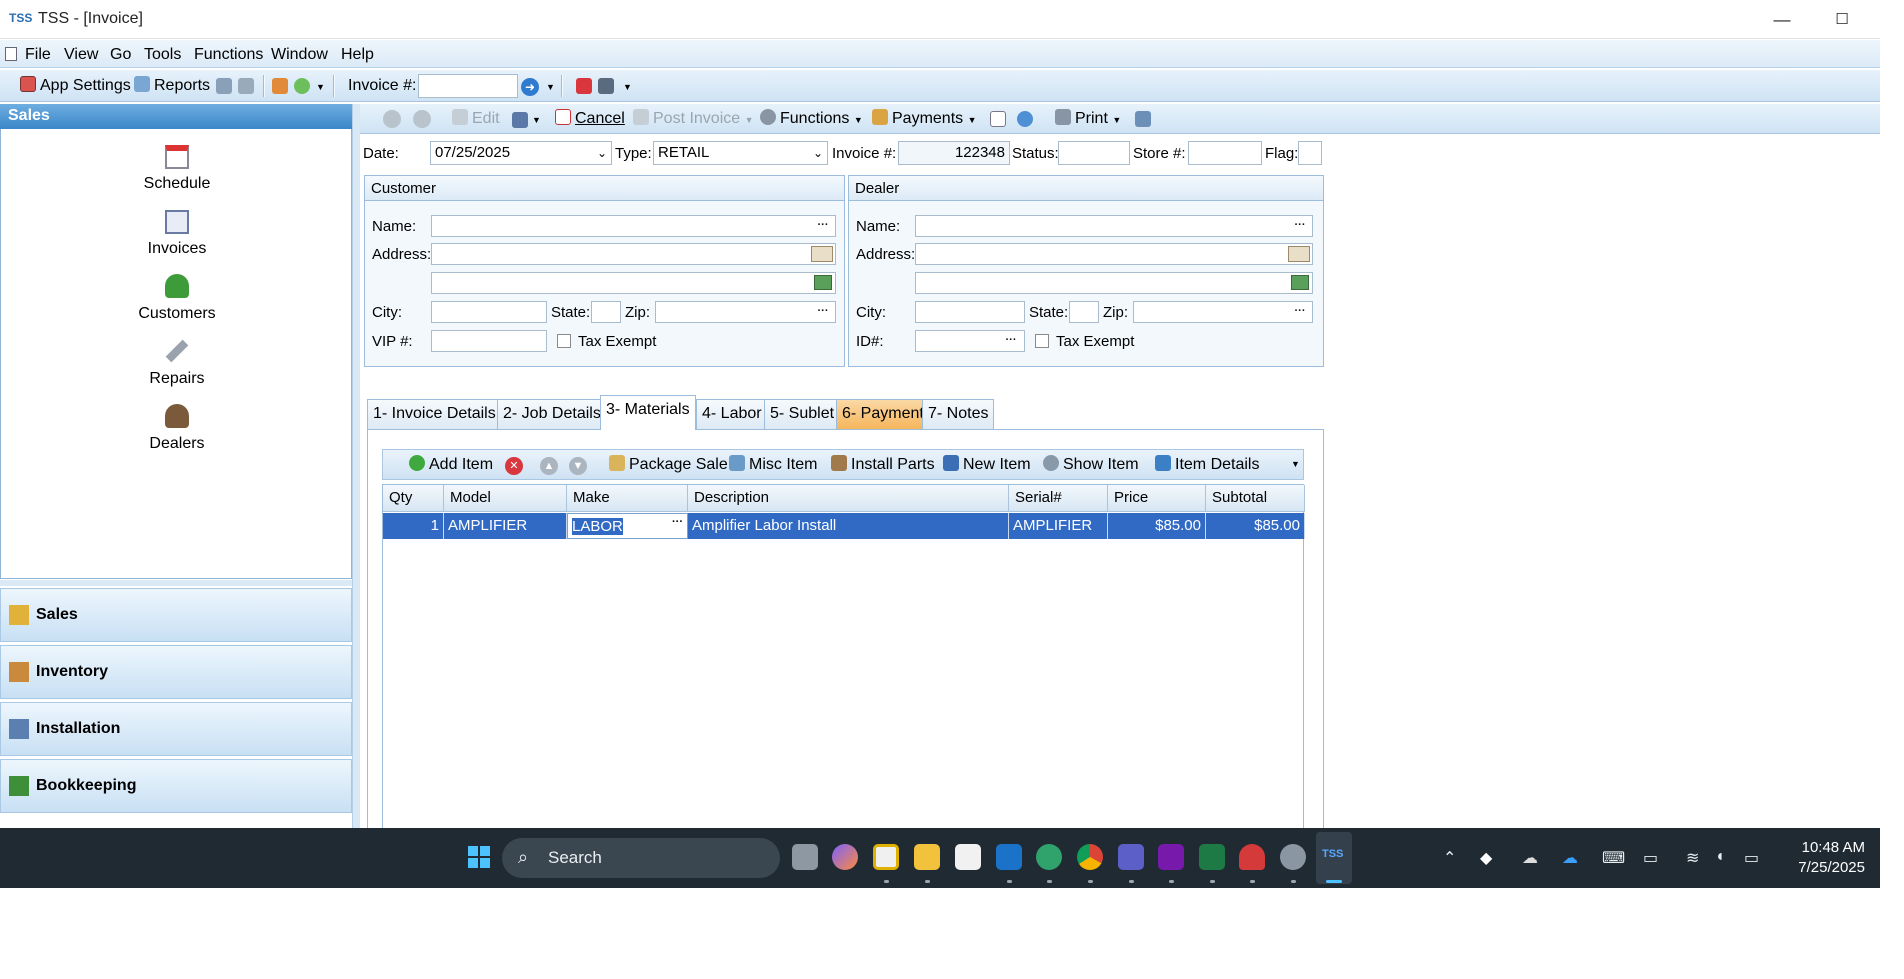 This screenshot has width=1904, height=979. What do you see at coordinates (578, 466) in the screenshot?
I see `arrow-down-icon: ▼` at bounding box center [578, 466].